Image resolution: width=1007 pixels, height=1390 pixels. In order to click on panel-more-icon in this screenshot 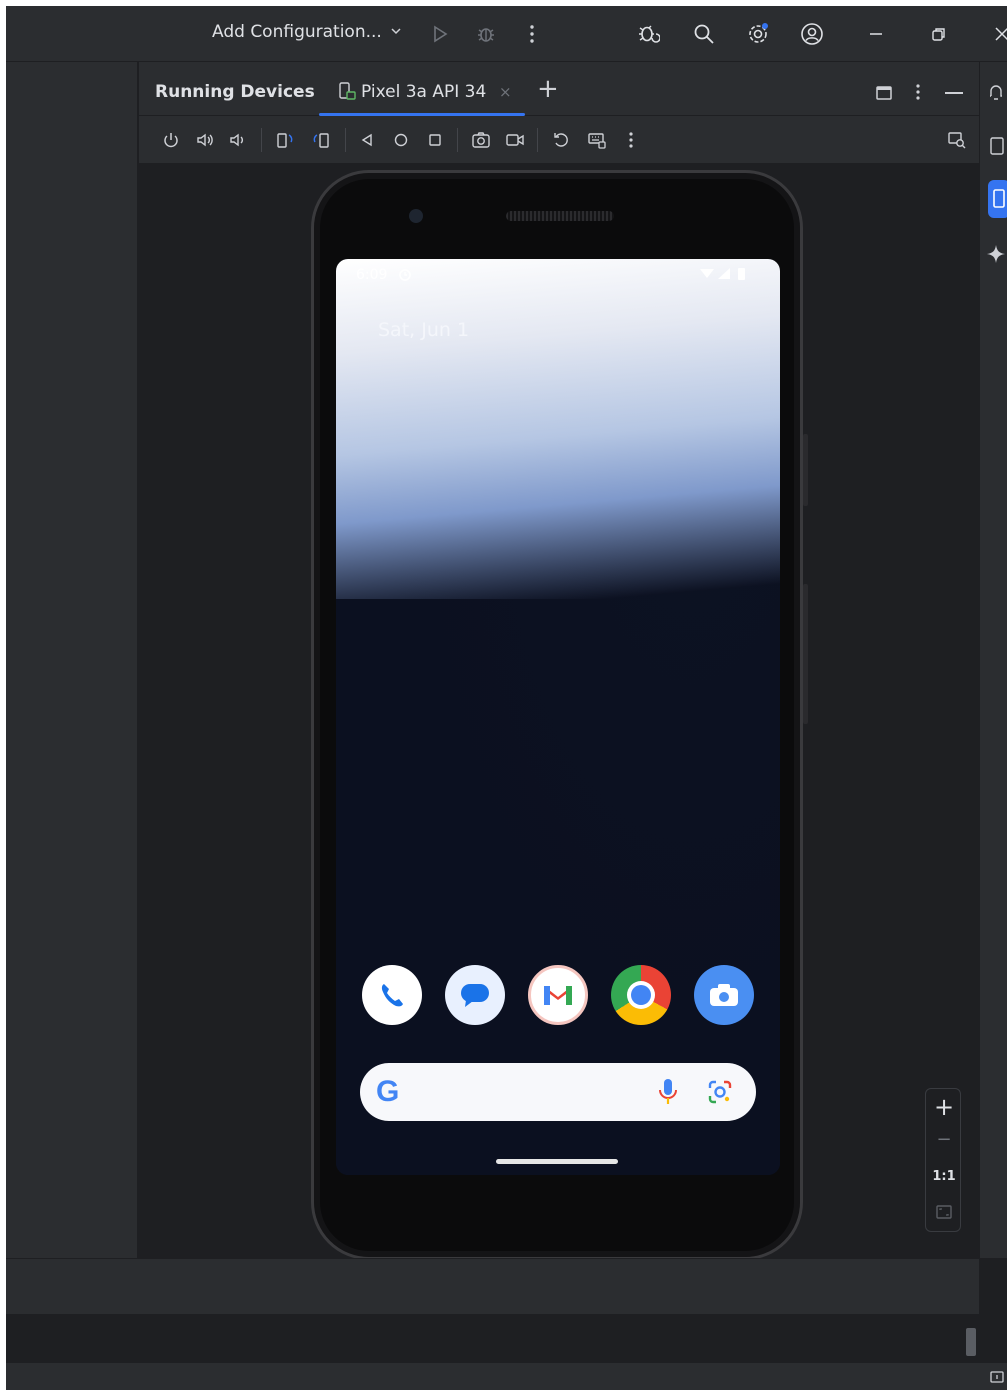, I will do `click(918, 94)`.